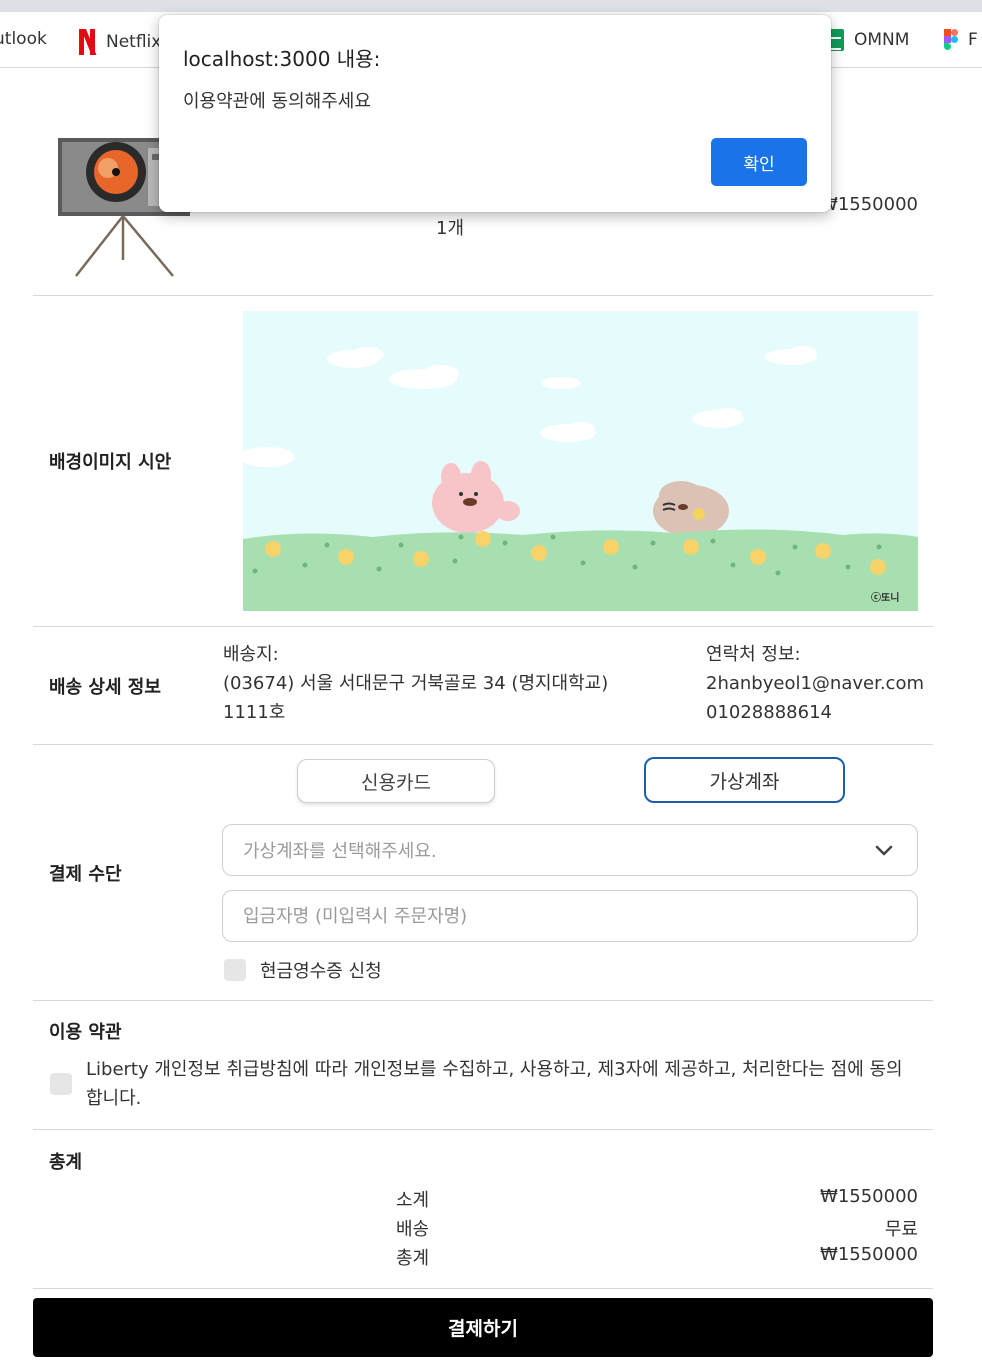 The image size is (982, 1365). I want to click on figma-icon, so click(951, 39).